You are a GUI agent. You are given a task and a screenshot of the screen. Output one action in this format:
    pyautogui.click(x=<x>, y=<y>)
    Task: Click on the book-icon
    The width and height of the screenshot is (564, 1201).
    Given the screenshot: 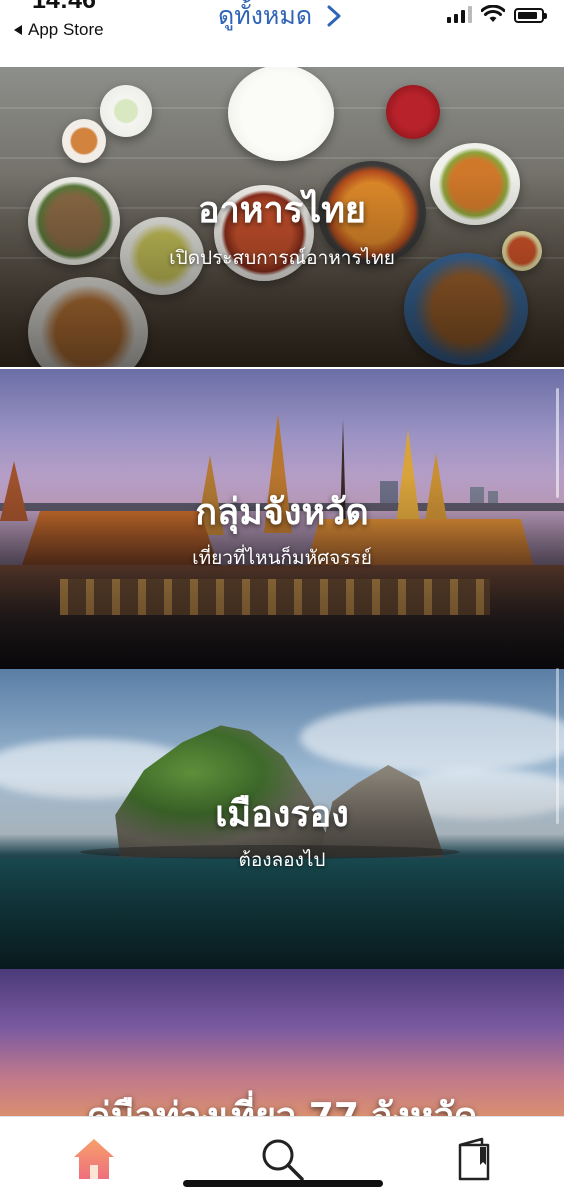 What is the action you would take?
    pyautogui.click(x=474, y=1159)
    